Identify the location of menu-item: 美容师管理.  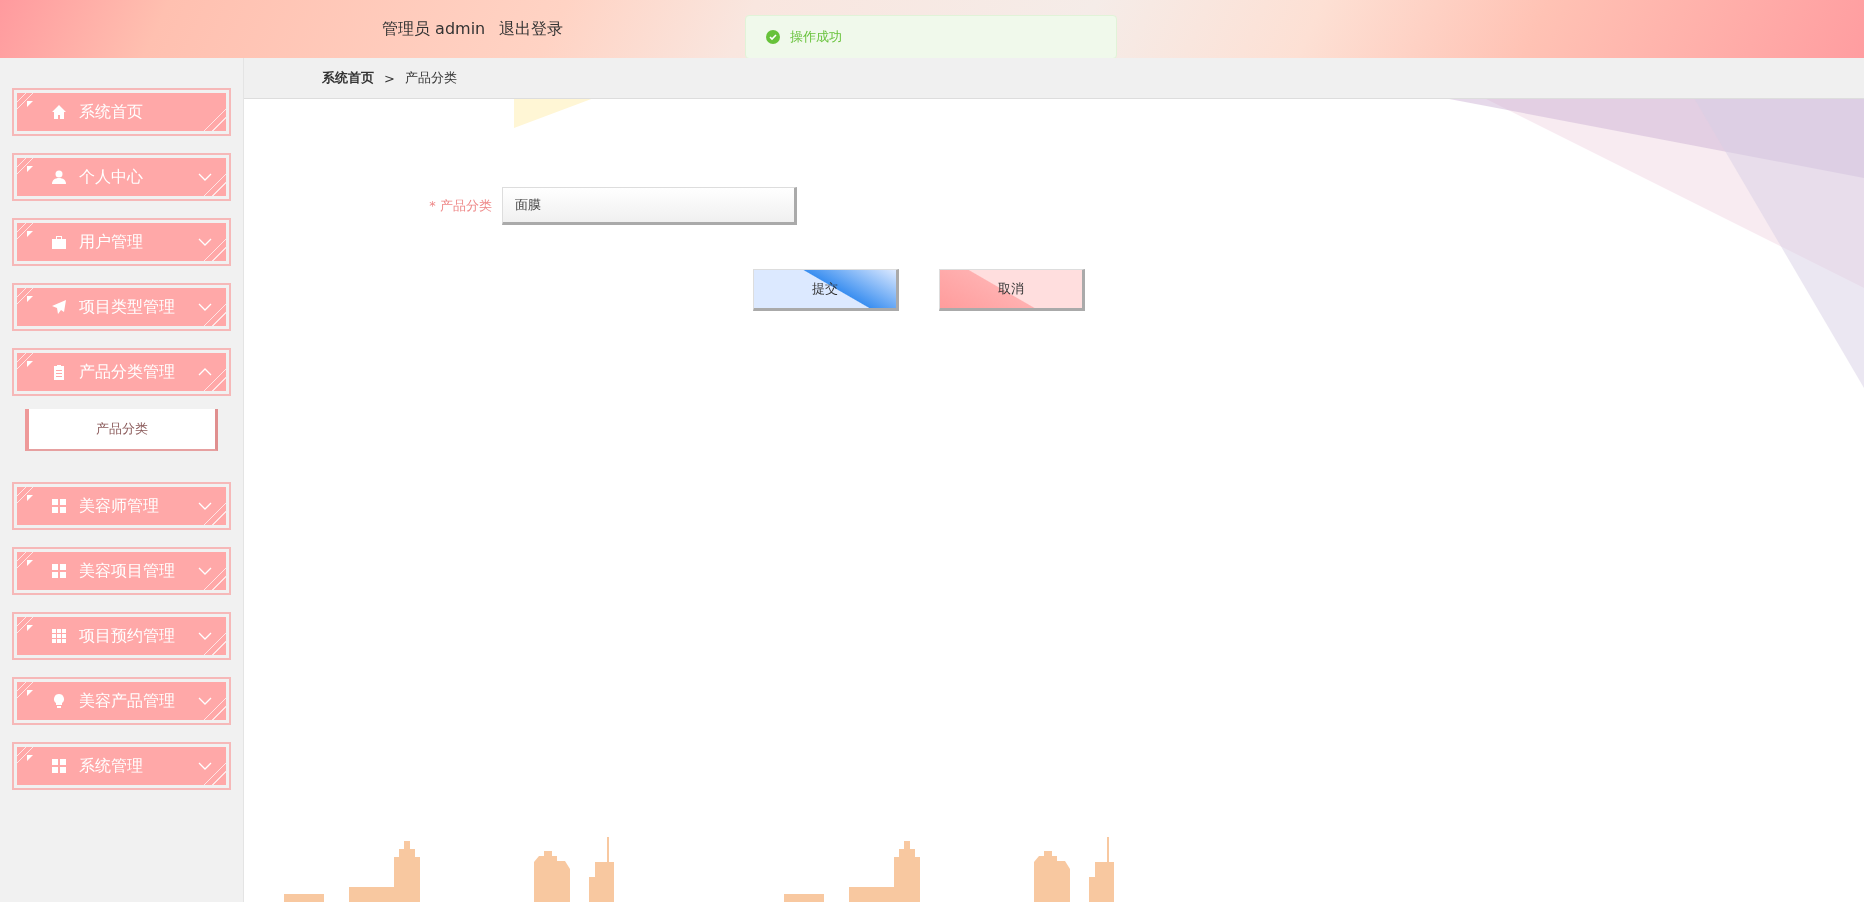
(121, 506).